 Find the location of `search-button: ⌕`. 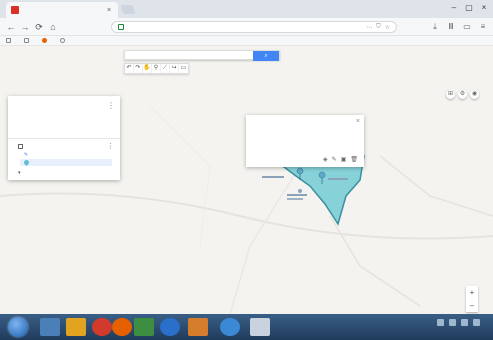

search-button: ⌕ is located at coordinates (266, 56).